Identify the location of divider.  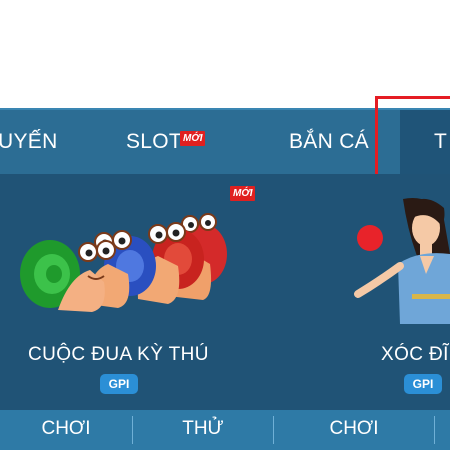
(434, 430).